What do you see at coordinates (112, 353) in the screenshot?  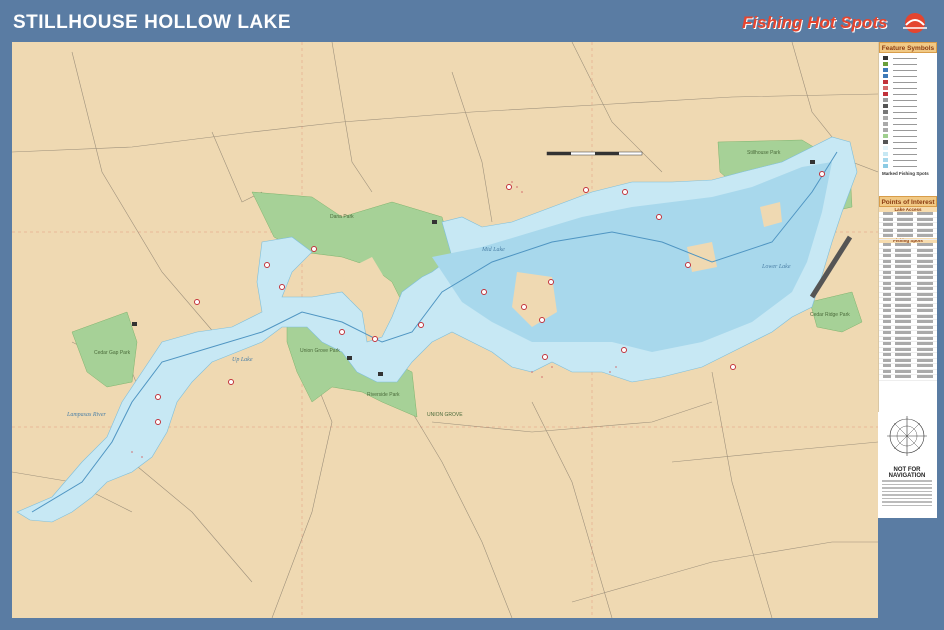 I see `park-label-0: Cedar Gap Park` at bounding box center [112, 353].